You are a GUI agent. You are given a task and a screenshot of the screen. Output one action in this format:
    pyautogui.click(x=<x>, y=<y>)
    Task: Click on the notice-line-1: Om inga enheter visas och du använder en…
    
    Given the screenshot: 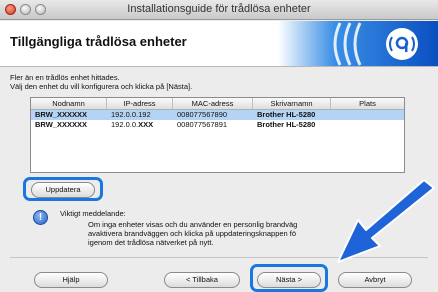 What is the action you would take?
    pyautogui.click(x=193, y=224)
    